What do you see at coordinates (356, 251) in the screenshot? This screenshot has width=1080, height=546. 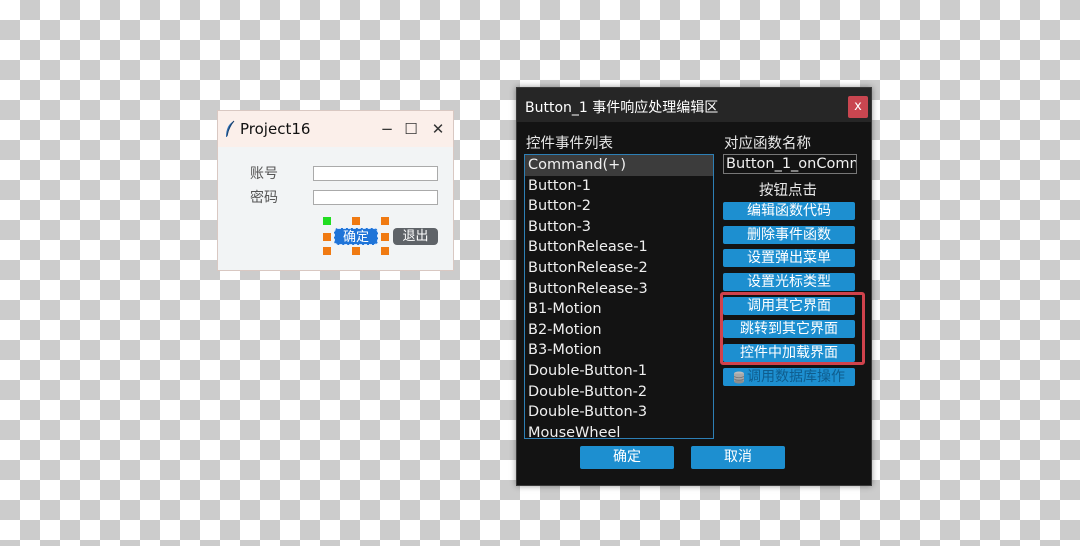 I see `resize-handle-bottom` at bounding box center [356, 251].